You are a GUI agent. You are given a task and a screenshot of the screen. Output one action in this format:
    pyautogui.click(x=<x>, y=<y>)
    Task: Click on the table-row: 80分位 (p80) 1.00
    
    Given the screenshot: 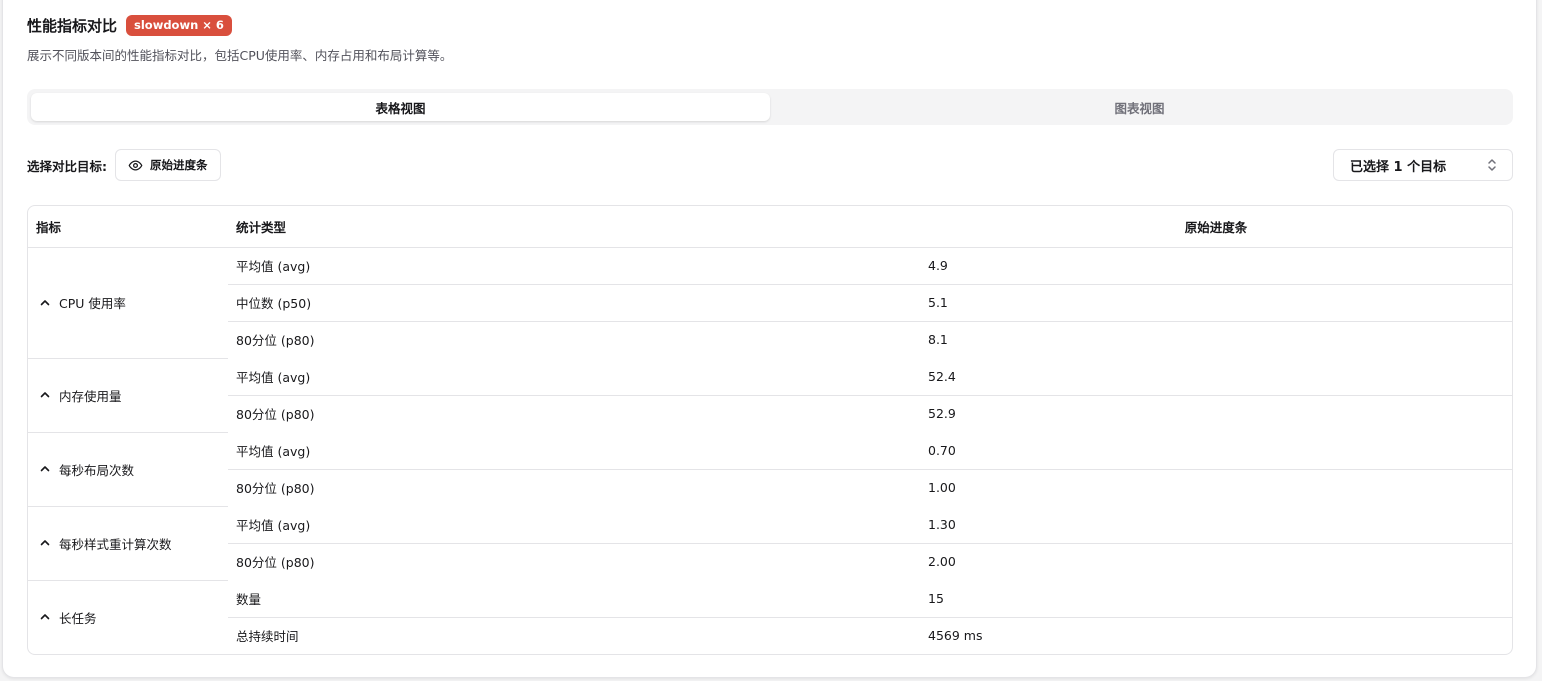 What is the action you would take?
    pyautogui.click(x=770, y=487)
    